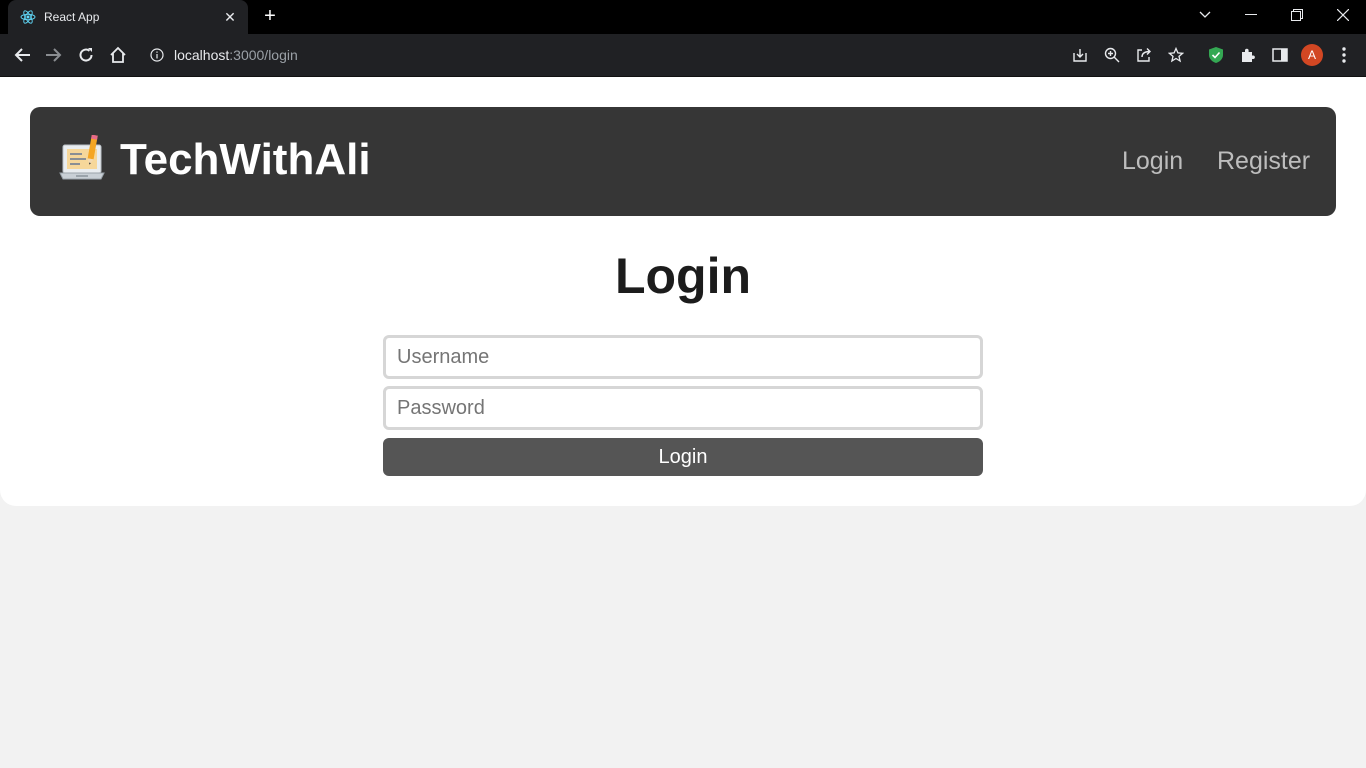  Describe the element at coordinates (1343, 15) in the screenshot. I see `close-window-icon` at that location.